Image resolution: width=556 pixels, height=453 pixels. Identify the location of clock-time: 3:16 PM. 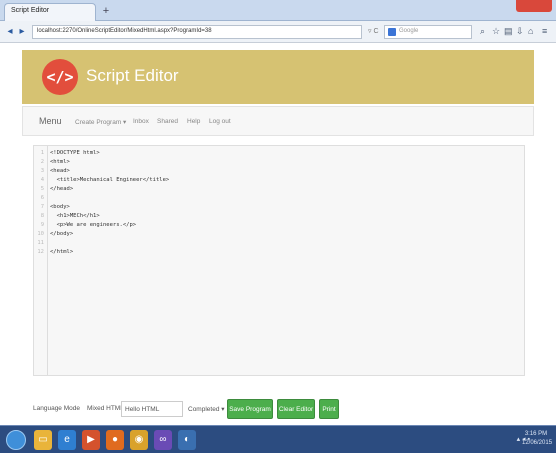
(536, 434).